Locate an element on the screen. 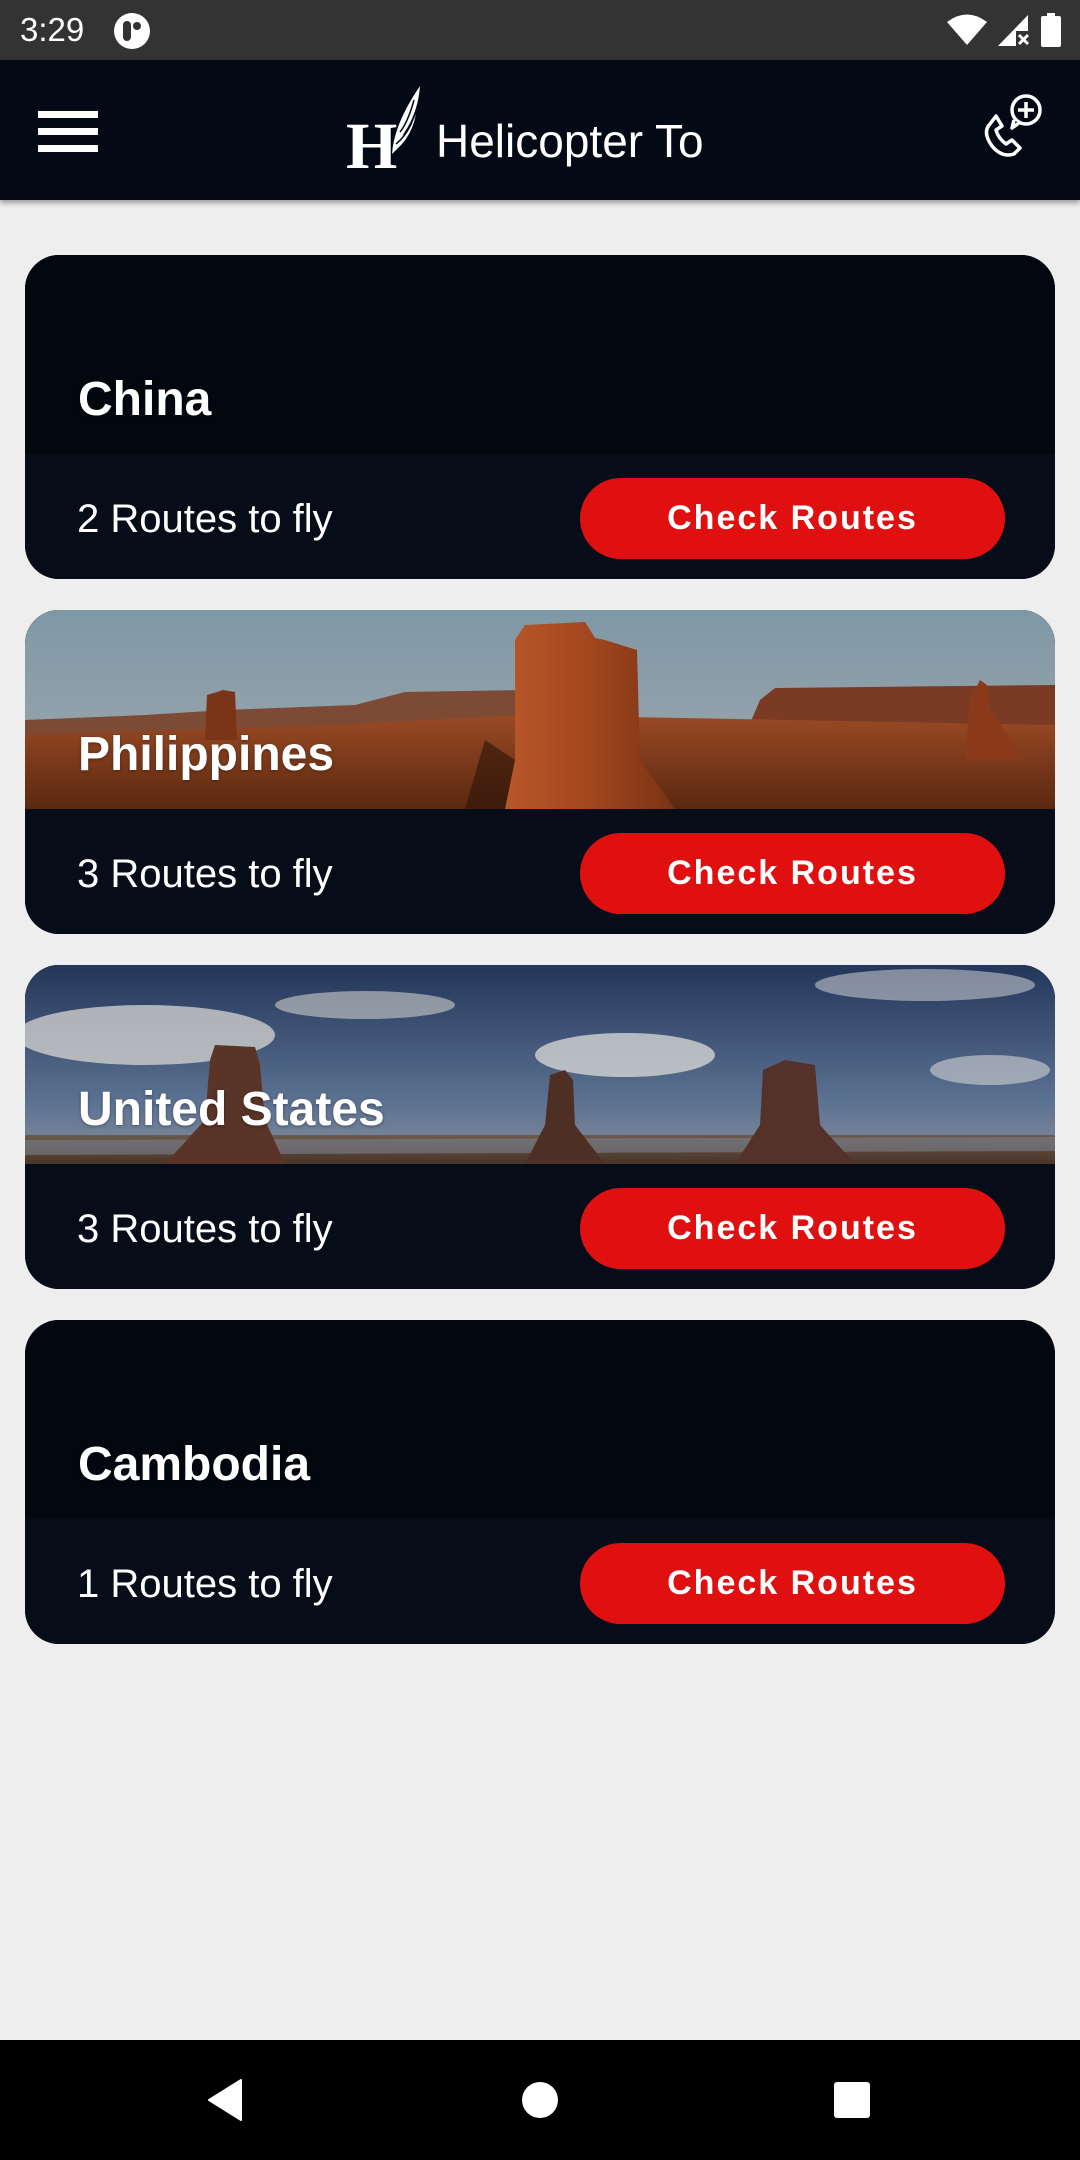 The image size is (1080, 2160). card-header: China is located at coordinates (540, 354).